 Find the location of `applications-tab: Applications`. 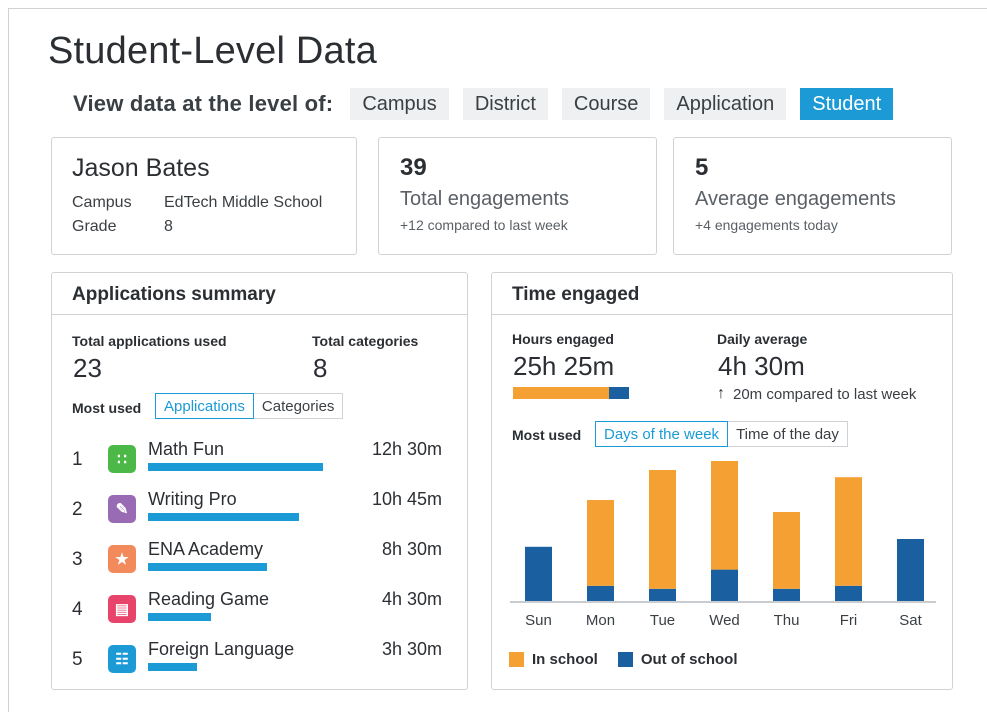

applications-tab: Applications is located at coordinates (204, 406).